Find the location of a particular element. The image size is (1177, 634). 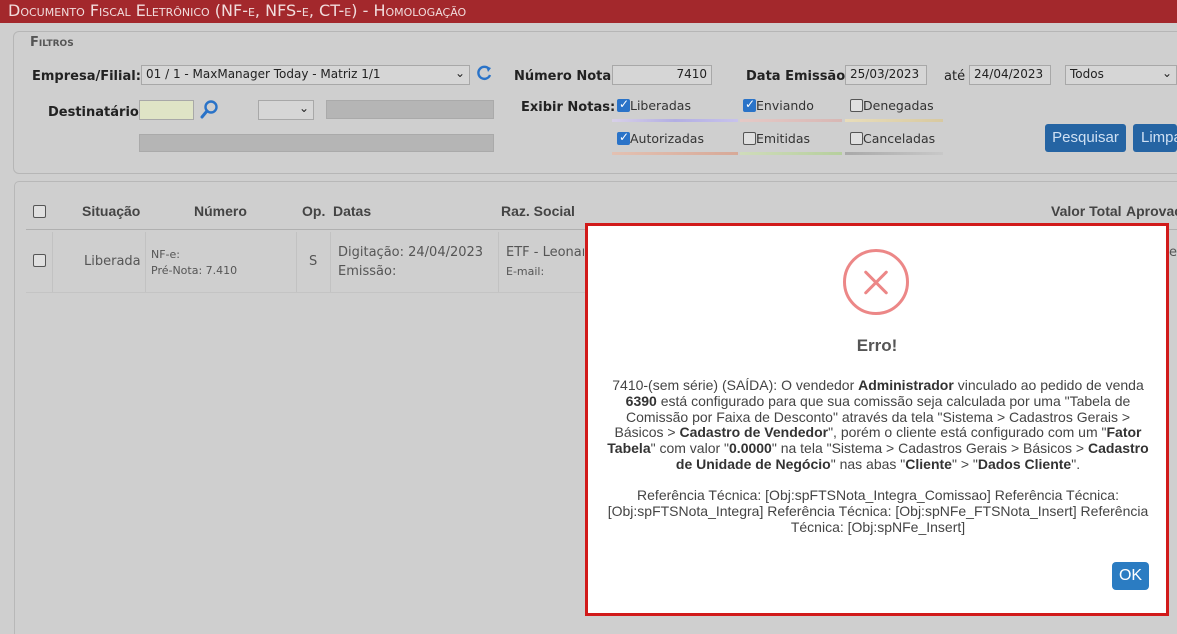

message-bold: Dados Cliente is located at coordinates (1024, 463).